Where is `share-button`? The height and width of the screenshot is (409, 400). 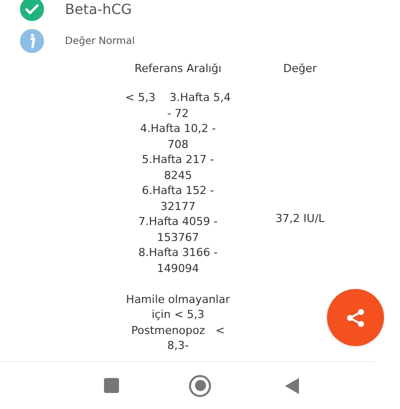 share-button is located at coordinates (355, 317).